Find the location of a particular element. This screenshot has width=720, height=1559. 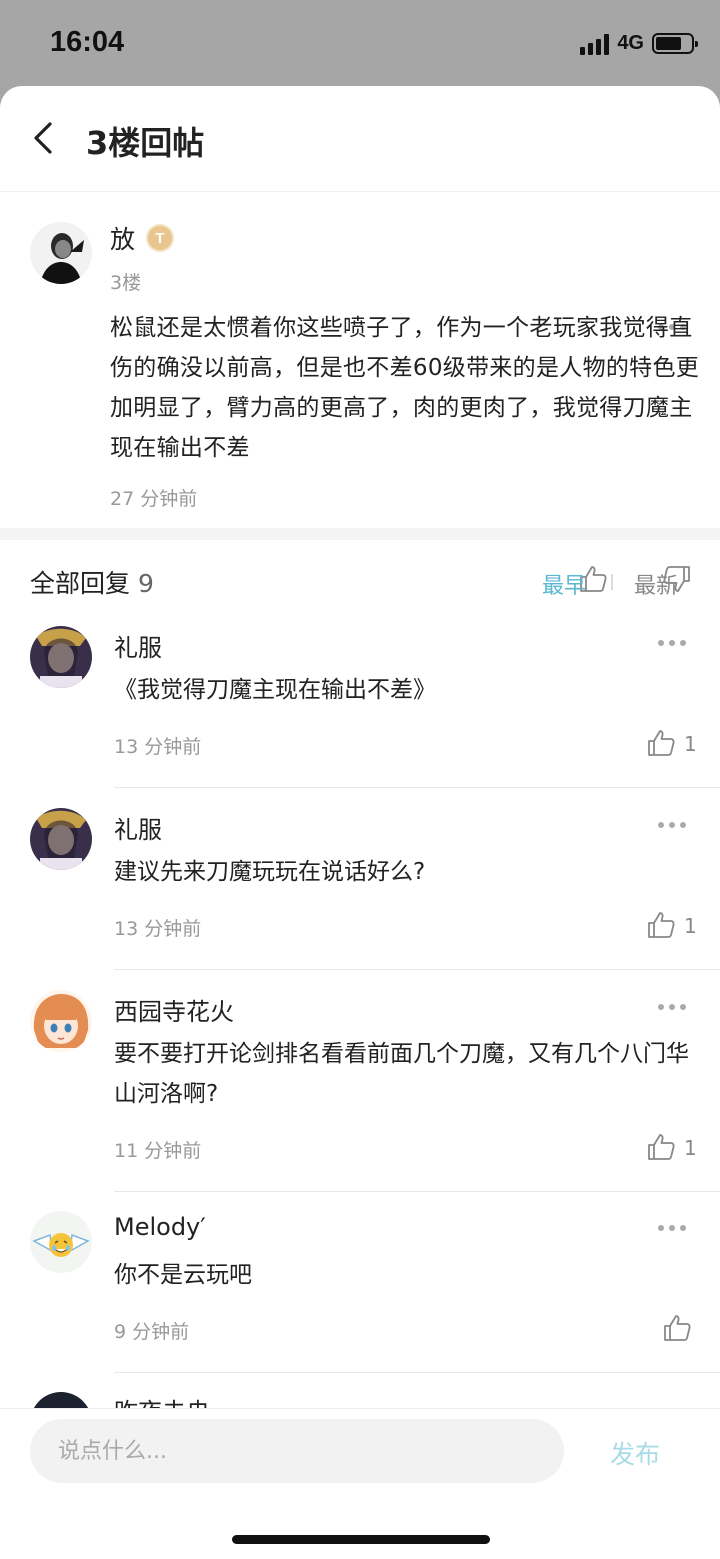

page-title: 3楼回帖 is located at coordinates (145, 143).